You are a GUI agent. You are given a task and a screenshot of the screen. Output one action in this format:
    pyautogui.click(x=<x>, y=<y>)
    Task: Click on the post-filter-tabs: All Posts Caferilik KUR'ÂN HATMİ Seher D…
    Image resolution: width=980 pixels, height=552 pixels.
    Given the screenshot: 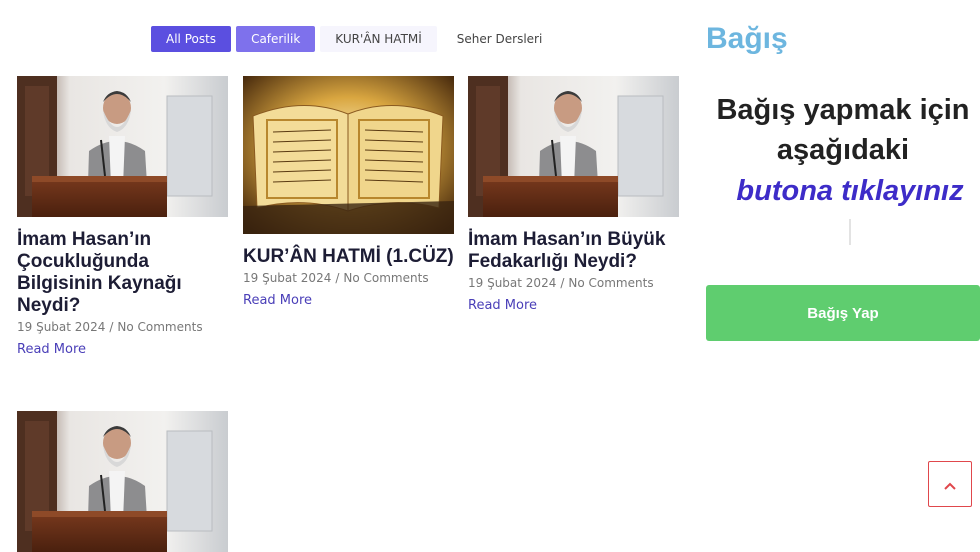 What is the action you would take?
    pyautogui.click(x=354, y=39)
    